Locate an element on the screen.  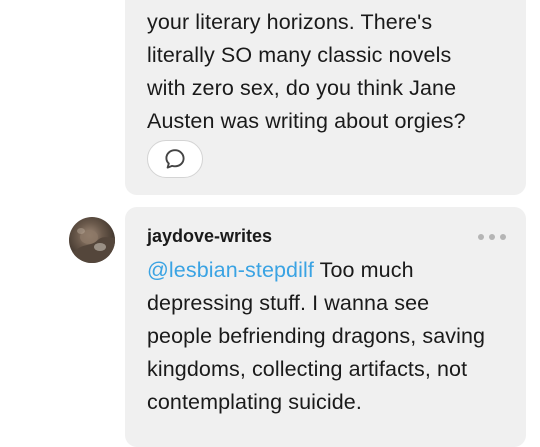
comment-text-line: your literary horizons. There's is located at coordinates (290, 22).